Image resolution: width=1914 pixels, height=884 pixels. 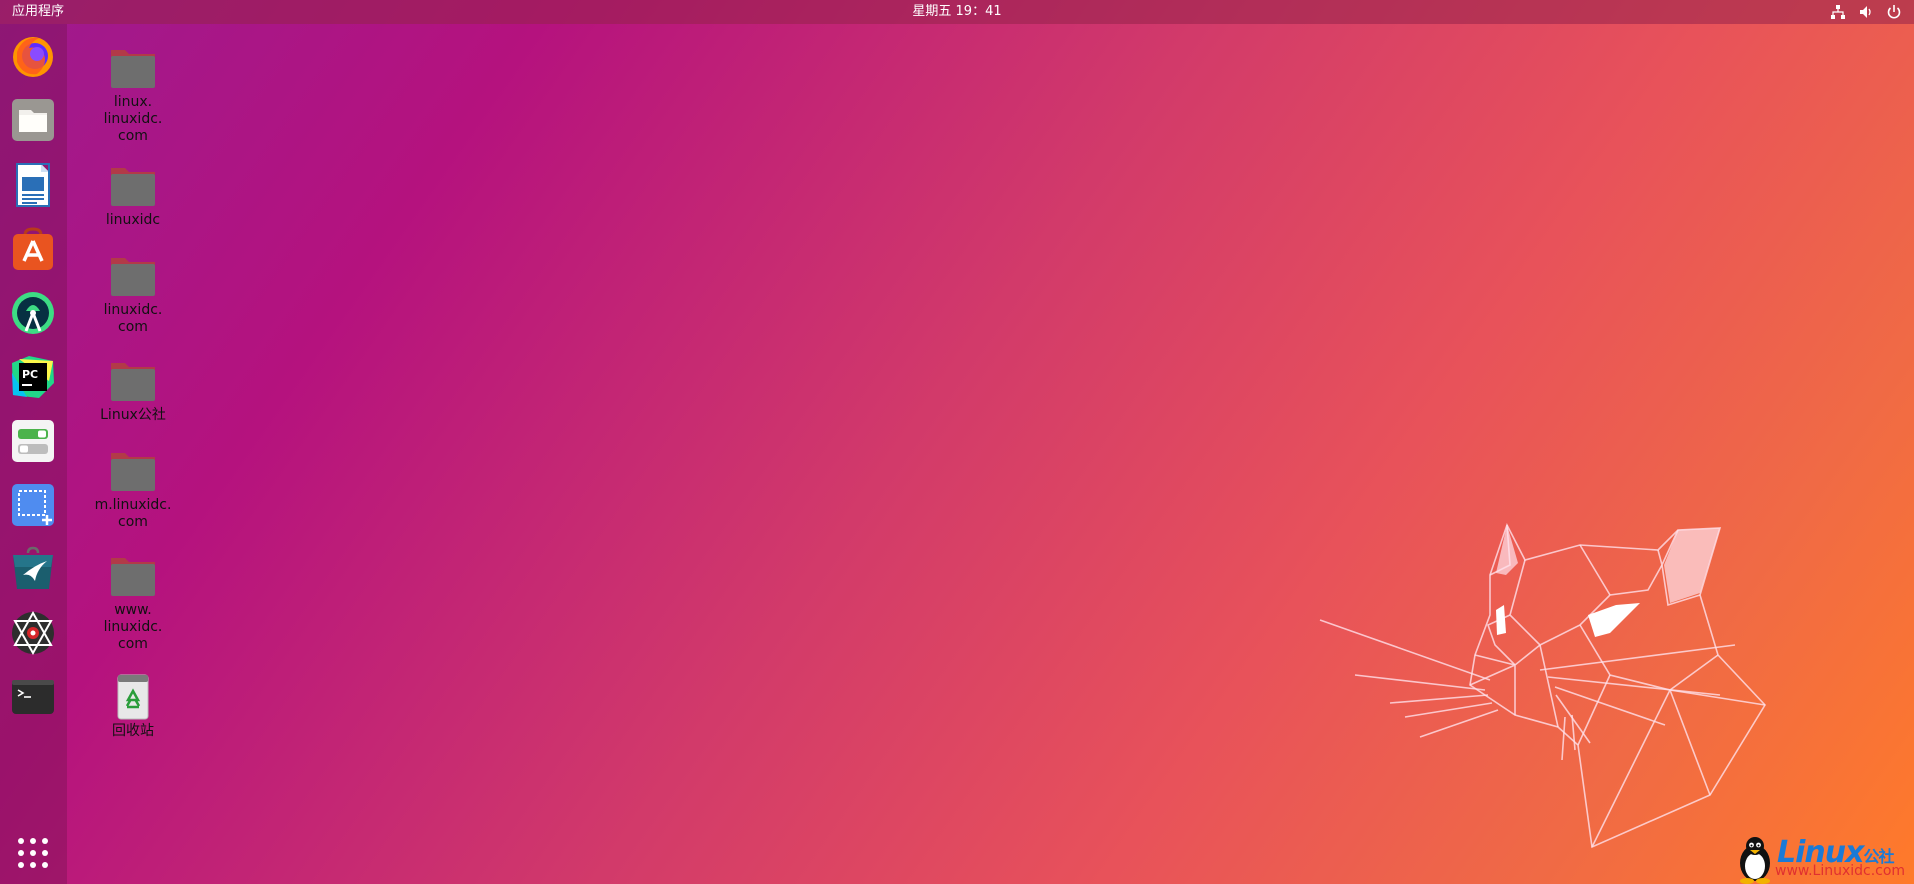 I want to click on svg-text: PC, so click(x=30, y=374).